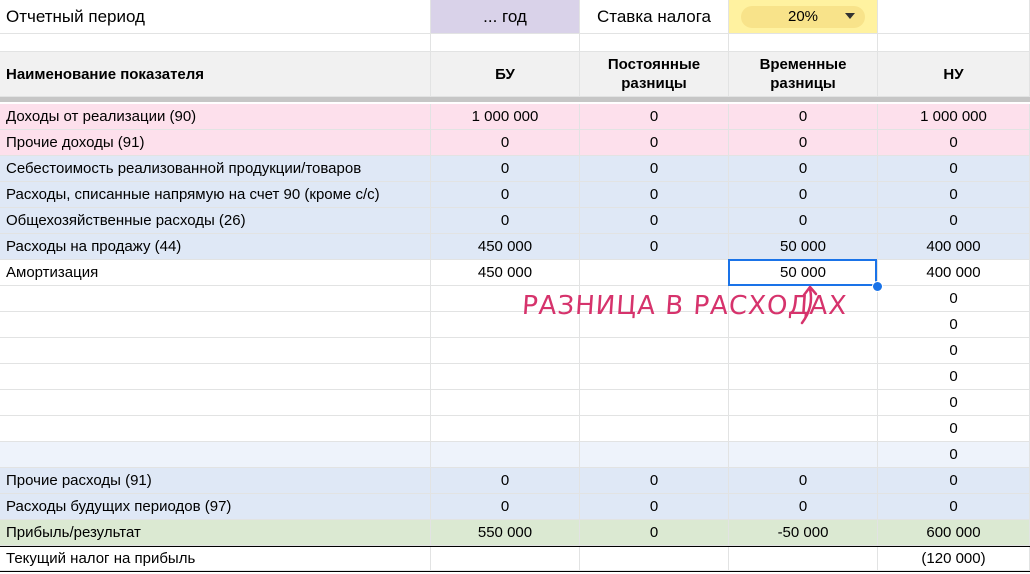 This screenshot has width=1030, height=574. Describe the element at coordinates (215, 117) in the screenshot. I see `row-name-cell: Доходы от реализации (90)` at that location.